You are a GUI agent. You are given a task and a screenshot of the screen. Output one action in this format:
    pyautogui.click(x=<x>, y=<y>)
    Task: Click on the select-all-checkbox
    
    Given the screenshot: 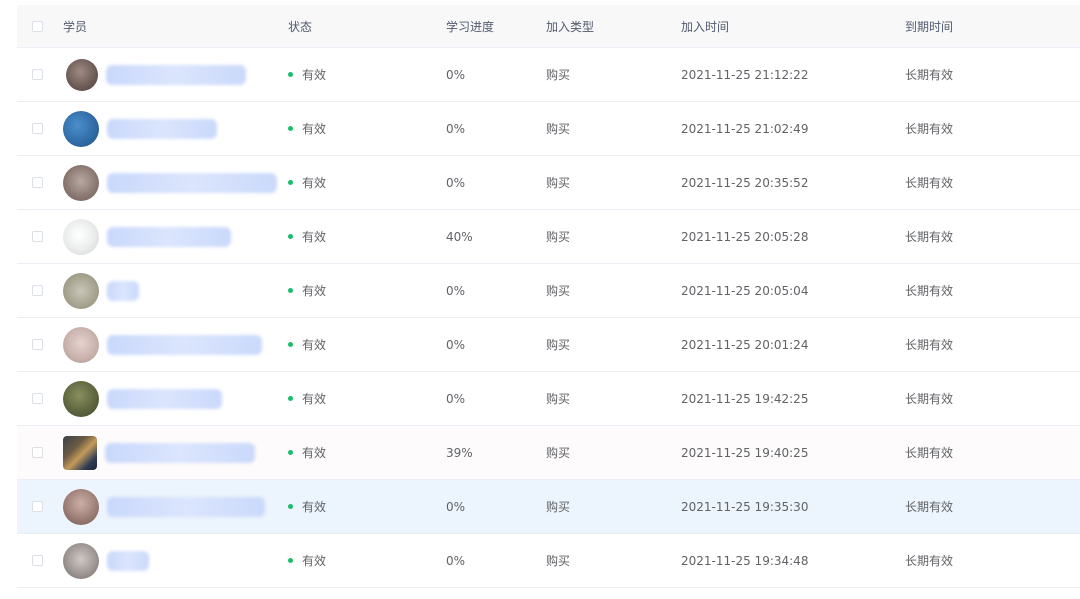 What is the action you would take?
    pyautogui.click(x=37, y=26)
    